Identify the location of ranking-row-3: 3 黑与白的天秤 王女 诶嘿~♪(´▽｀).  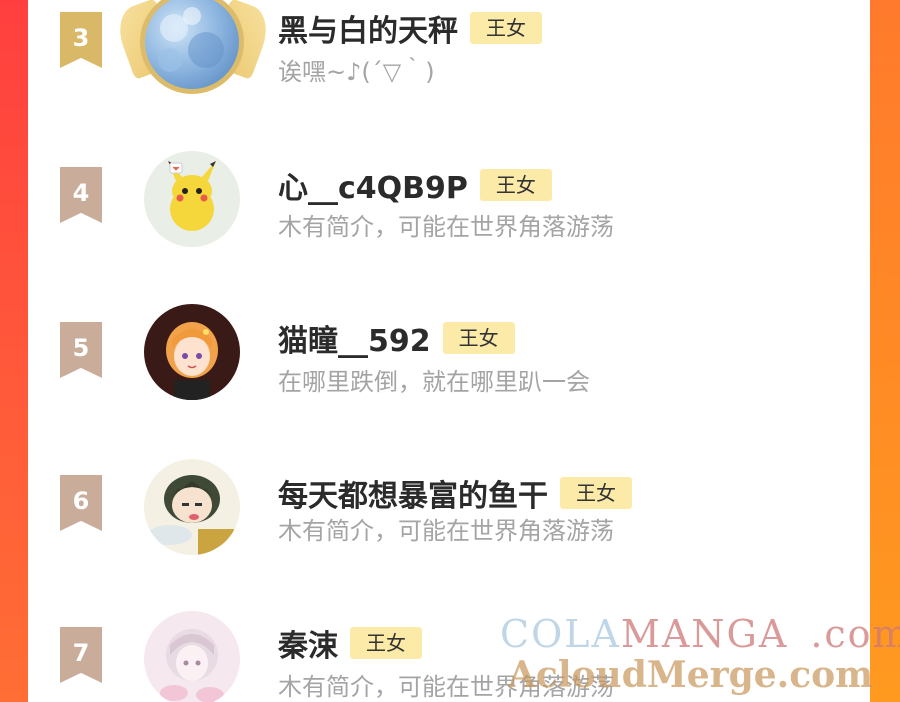
(449, 55).